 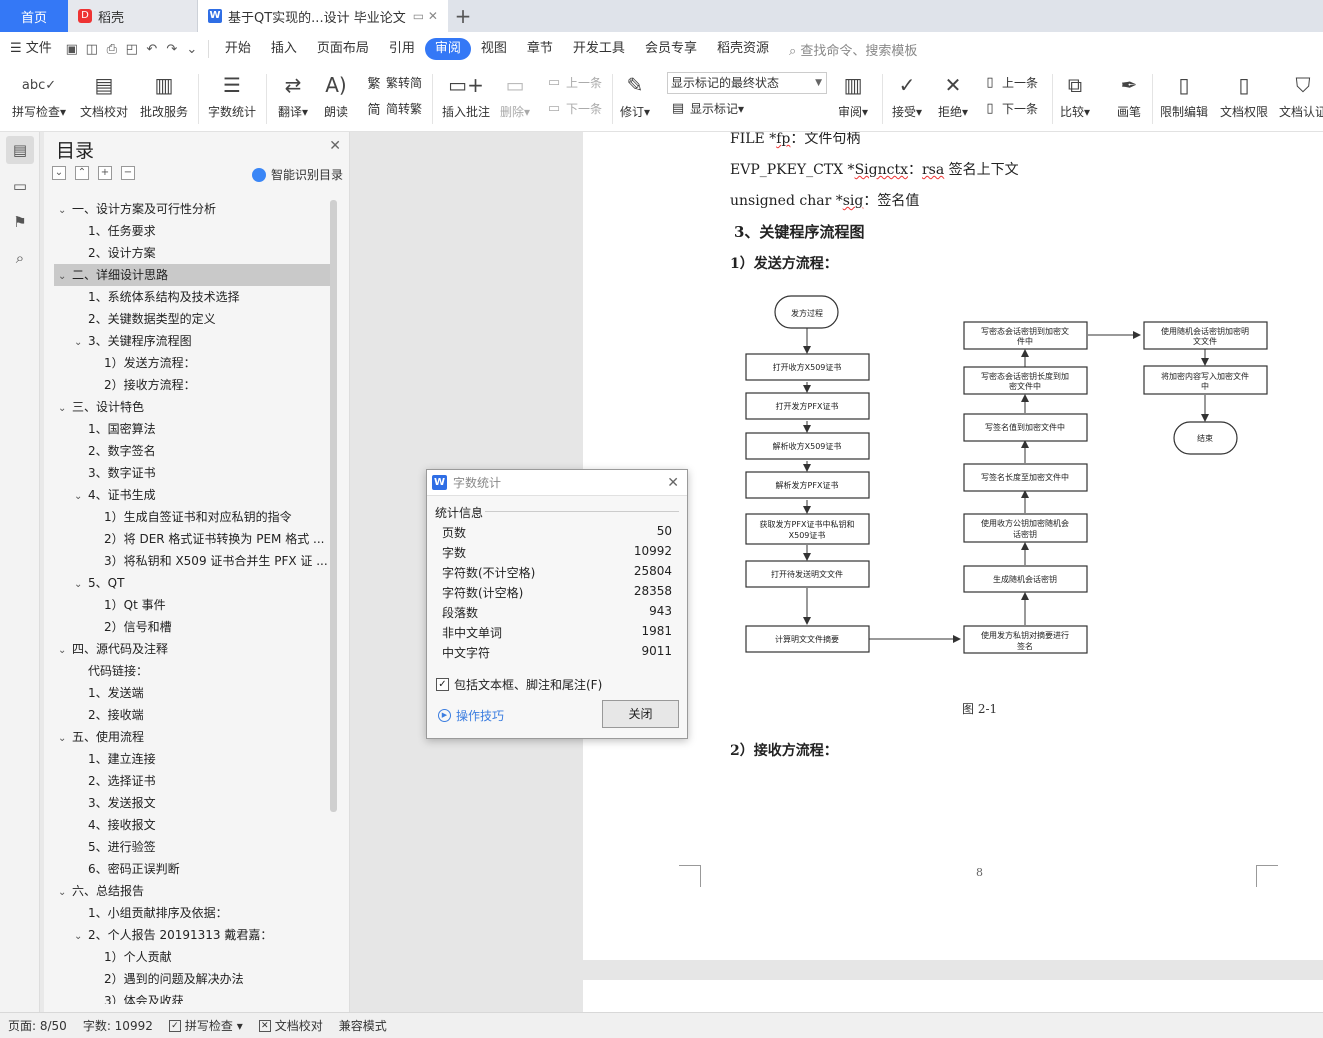 I want to click on add-heading-icon: +, so click(x=105, y=173).